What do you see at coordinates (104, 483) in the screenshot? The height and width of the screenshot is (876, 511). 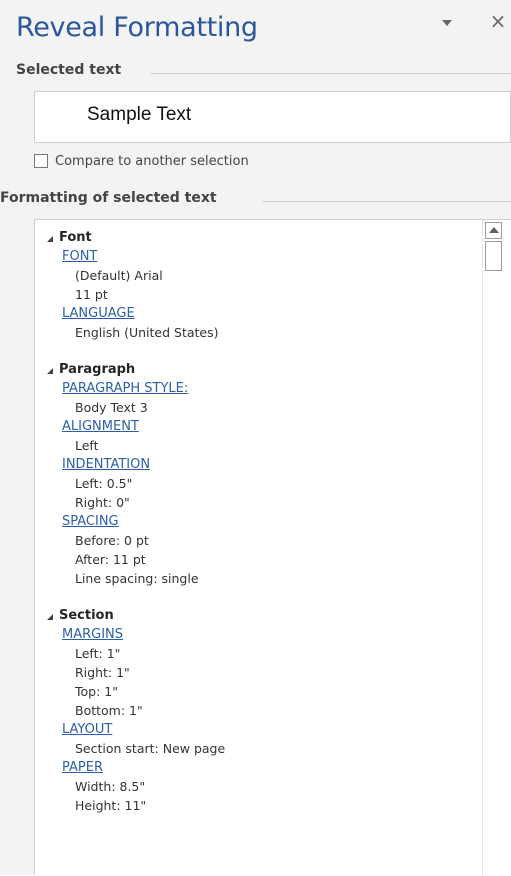 I see `format-property-value: Left: 0.5"` at bounding box center [104, 483].